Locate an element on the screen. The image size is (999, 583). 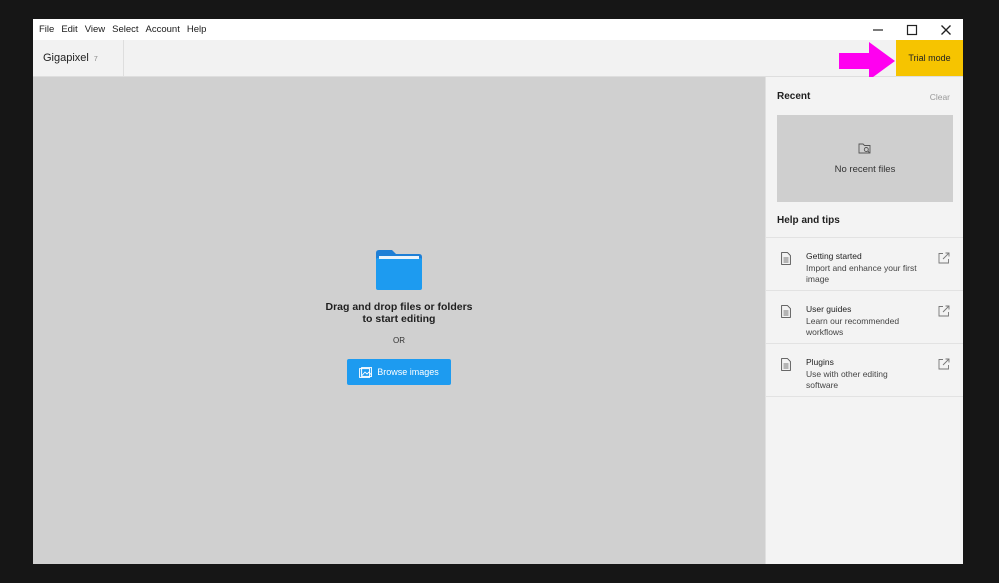
help-item-description: Use with other editing software is located at coordinates (847, 379).